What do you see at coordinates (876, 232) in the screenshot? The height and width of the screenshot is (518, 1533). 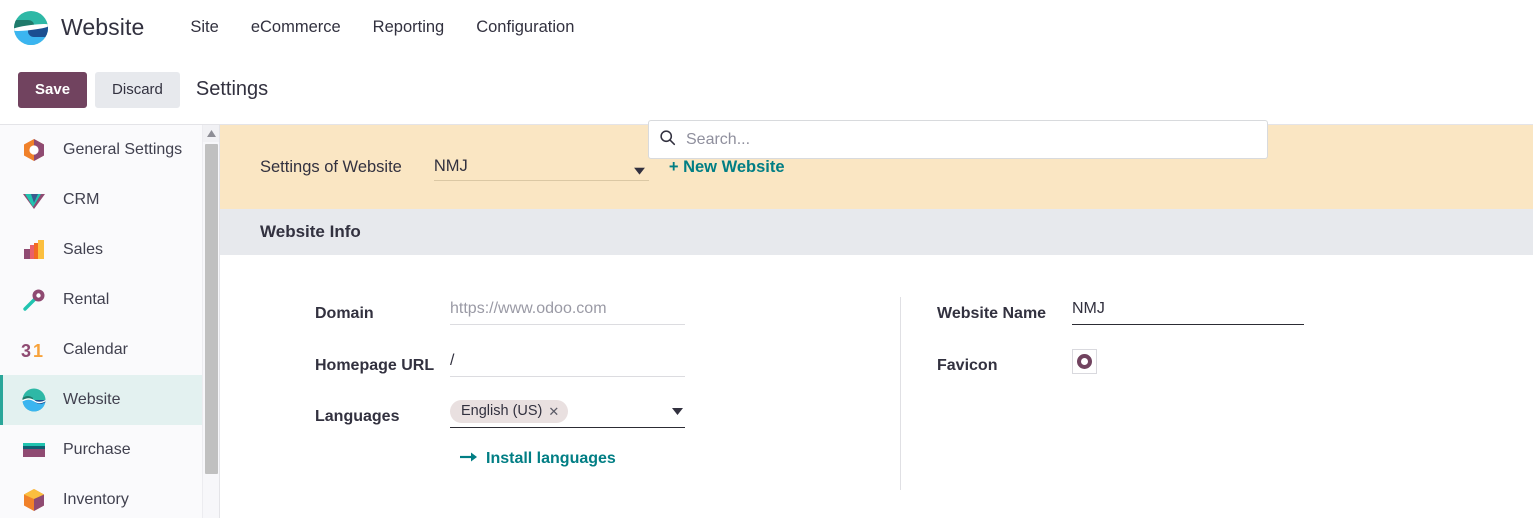 I see `website-info-section-header: Website Info` at bounding box center [876, 232].